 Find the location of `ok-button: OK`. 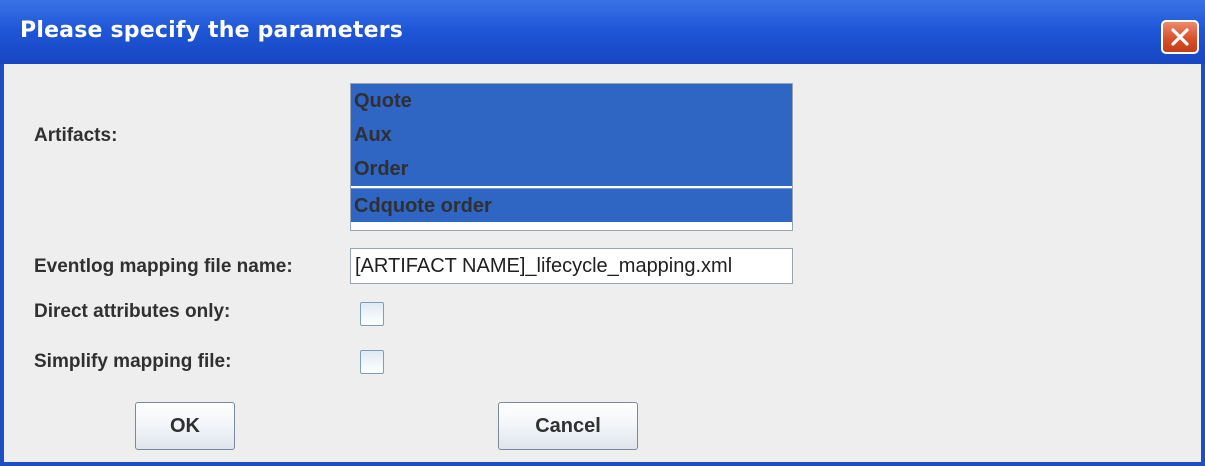

ok-button: OK is located at coordinates (185, 426).